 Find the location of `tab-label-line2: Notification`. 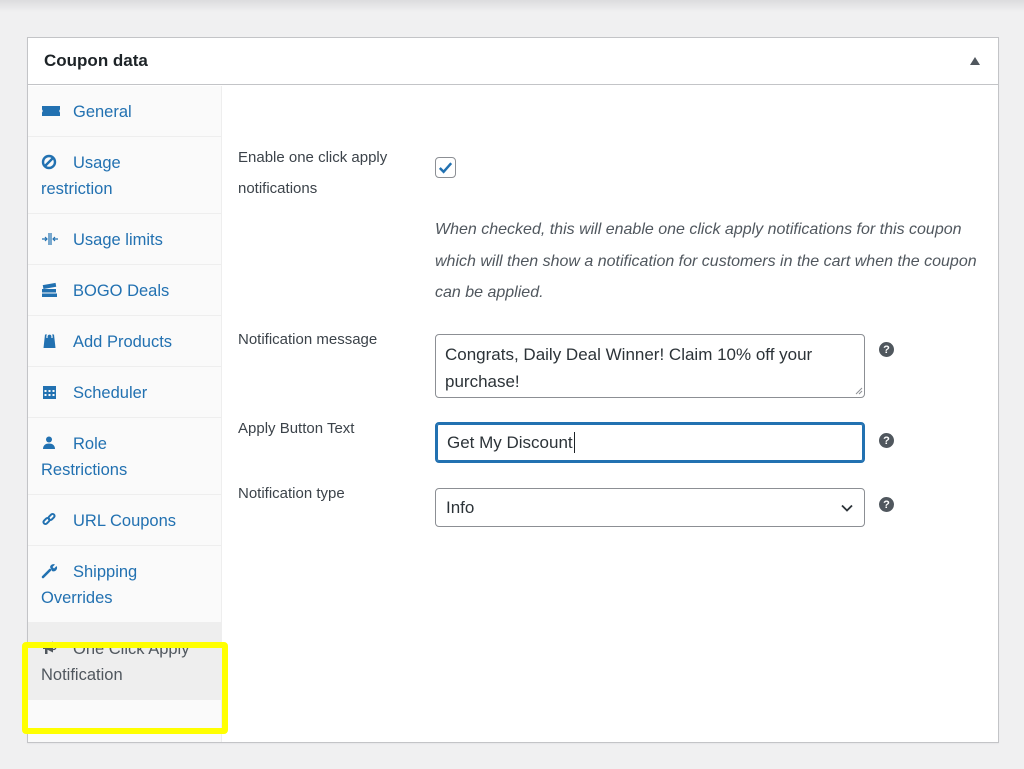

tab-label-line2: Notification is located at coordinates (82, 675).